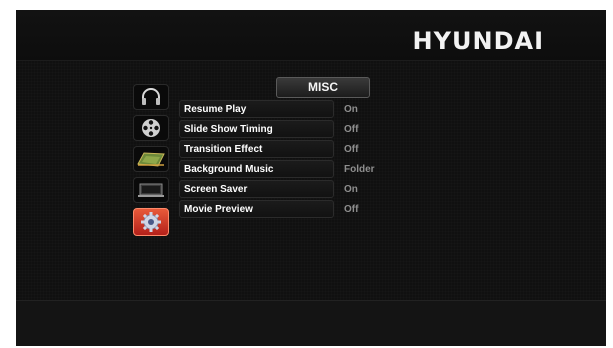 The height and width of the screenshot is (348, 613). I want to click on setting-movie-preview: Movie Preview, so click(256, 209).